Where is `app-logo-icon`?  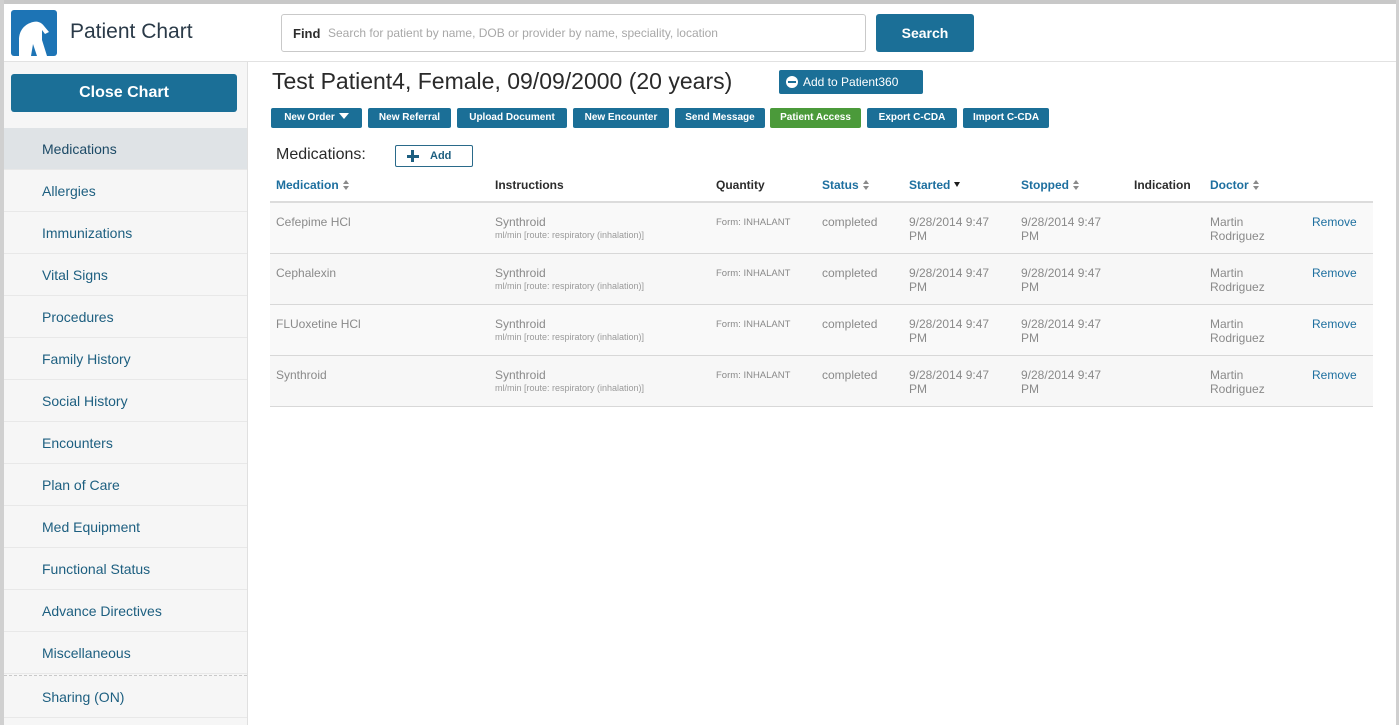
app-logo-icon is located at coordinates (34, 33).